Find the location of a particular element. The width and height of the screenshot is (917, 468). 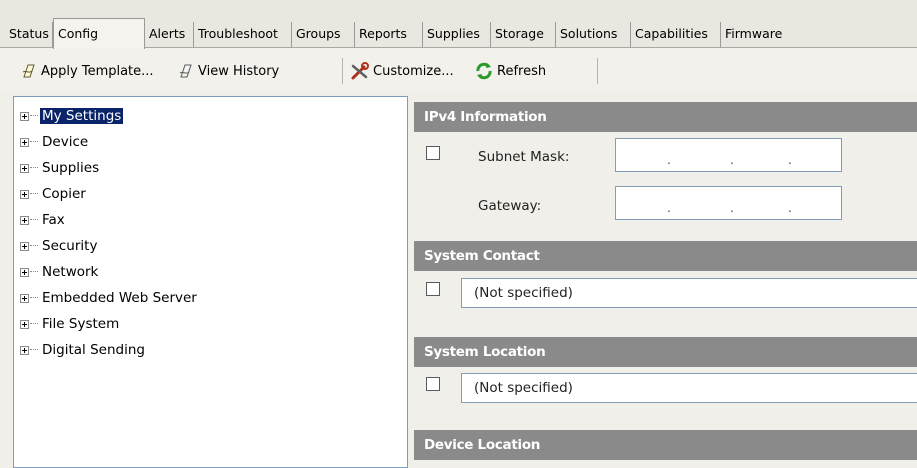

tree-item-embedded-web-server: Embedded Web Server is located at coordinates (106, 298).